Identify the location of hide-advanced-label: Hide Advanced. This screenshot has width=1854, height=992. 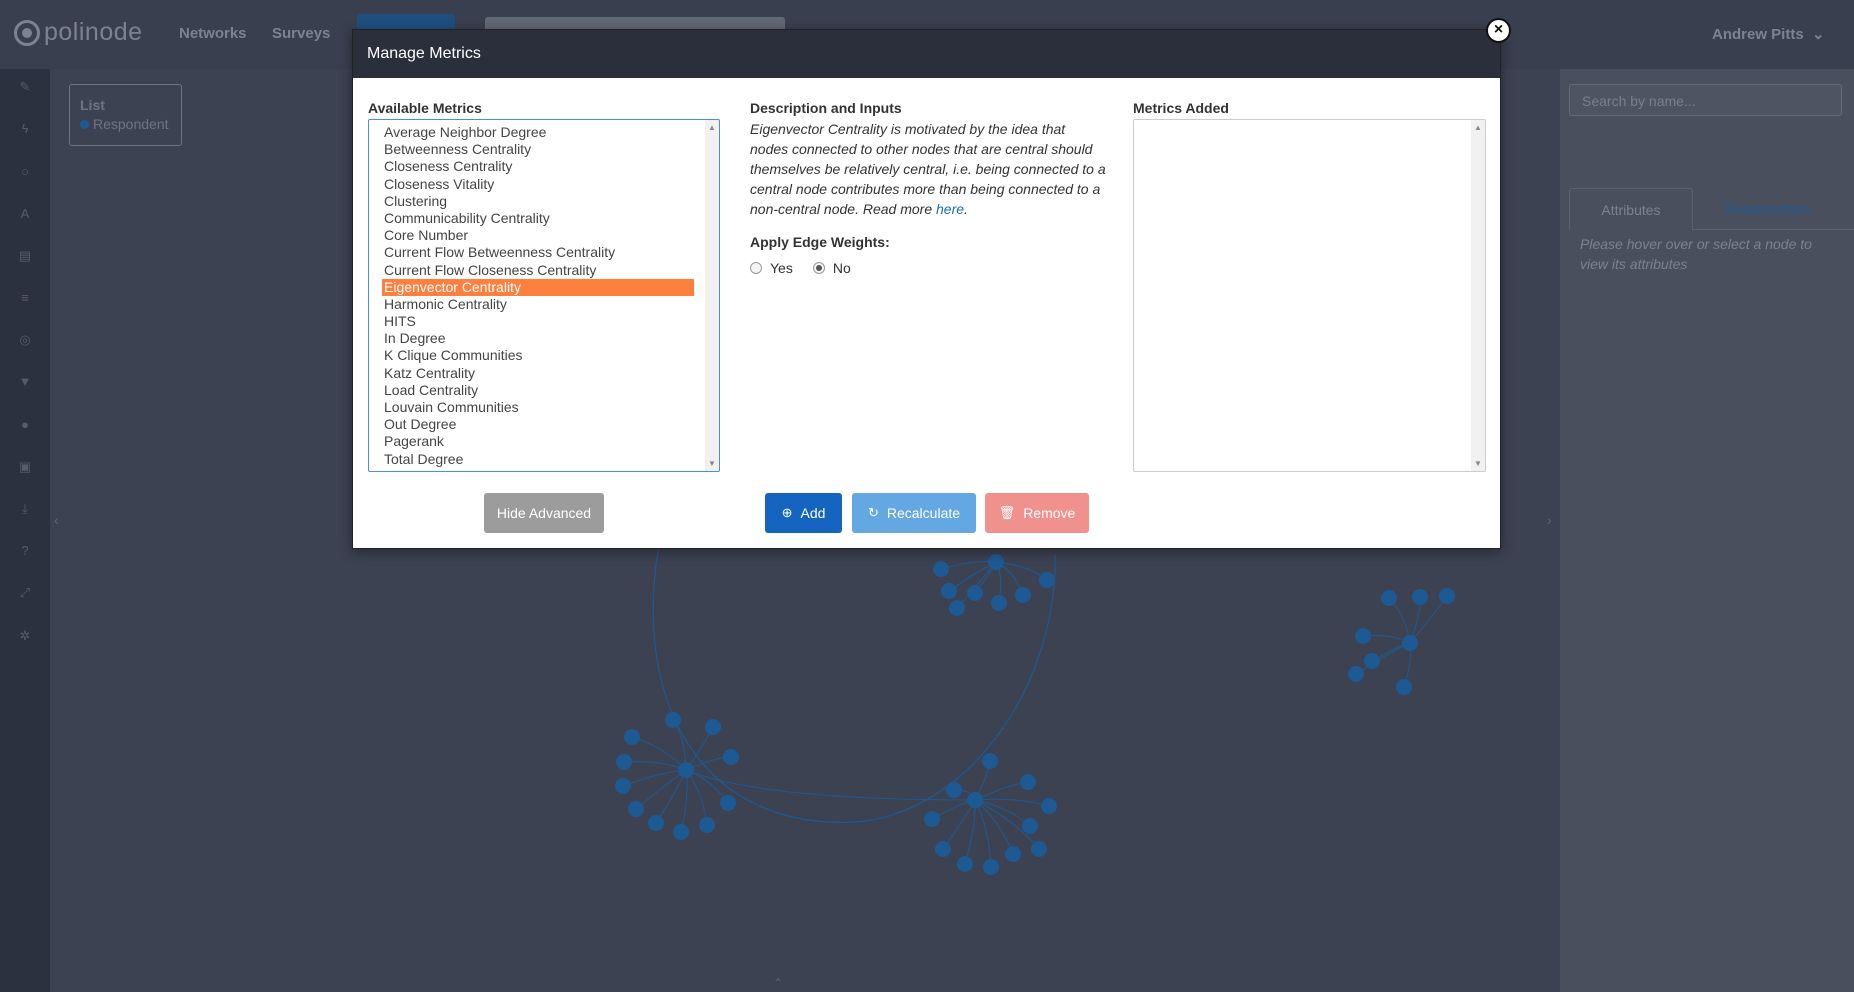
(544, 513).